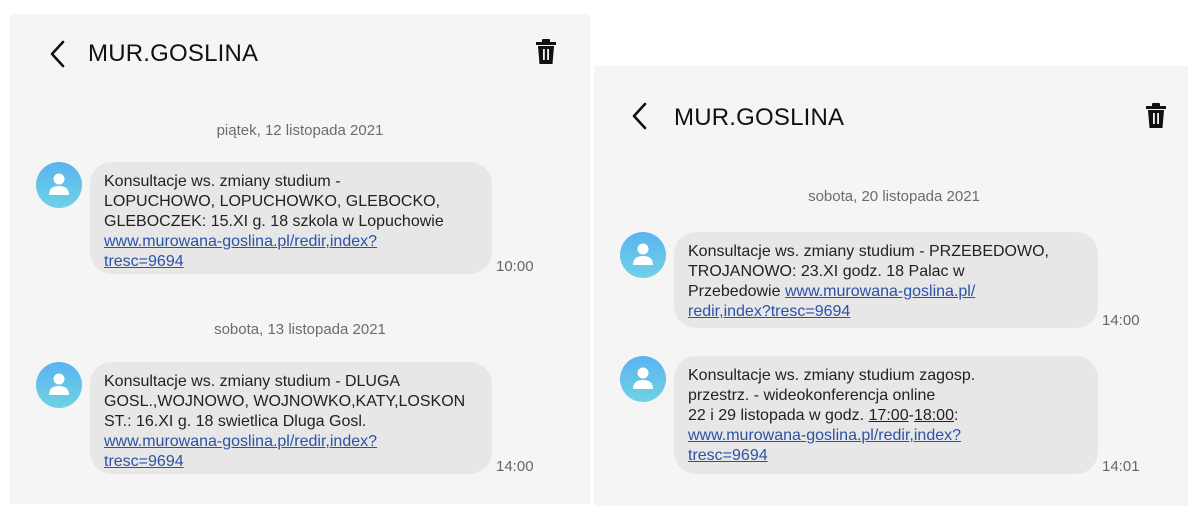  What do you see at coordinates (894, 196) in the screenshot?
I see `date-separator: sobota, 20 listopada 2021` at bounding box center [894, 196].